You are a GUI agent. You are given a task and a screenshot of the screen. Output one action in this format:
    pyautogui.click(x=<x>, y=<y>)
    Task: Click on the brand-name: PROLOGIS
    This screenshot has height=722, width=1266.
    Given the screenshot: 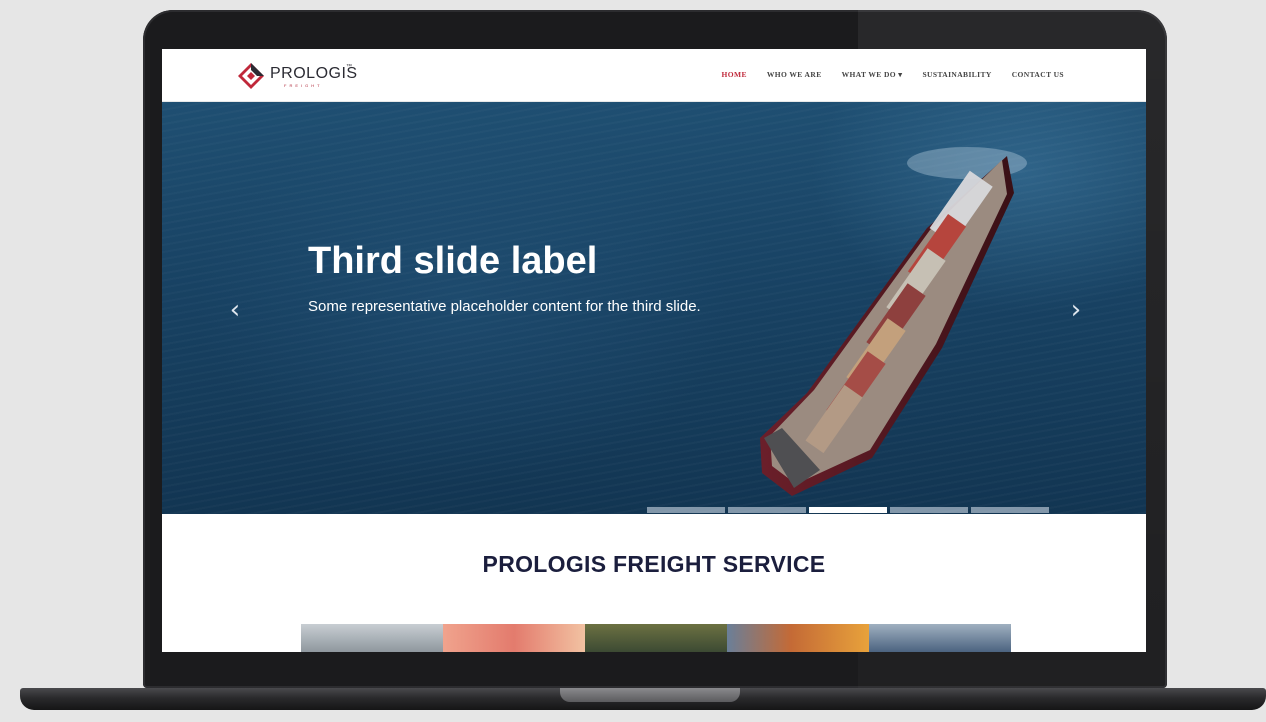 What is the action you would take?
    pyautogui.click(x=314, y=73)
    